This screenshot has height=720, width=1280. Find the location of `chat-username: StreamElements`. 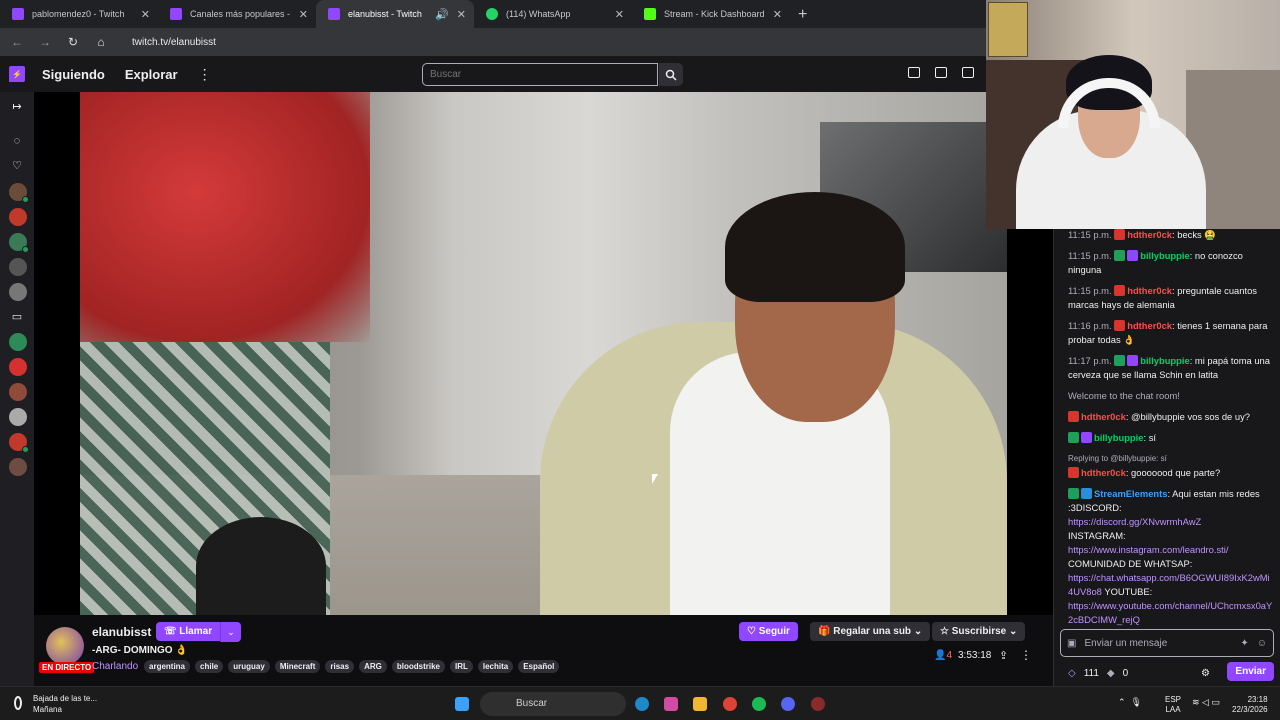

chat-username: StreamElements is located at coordinates (1130, 493).